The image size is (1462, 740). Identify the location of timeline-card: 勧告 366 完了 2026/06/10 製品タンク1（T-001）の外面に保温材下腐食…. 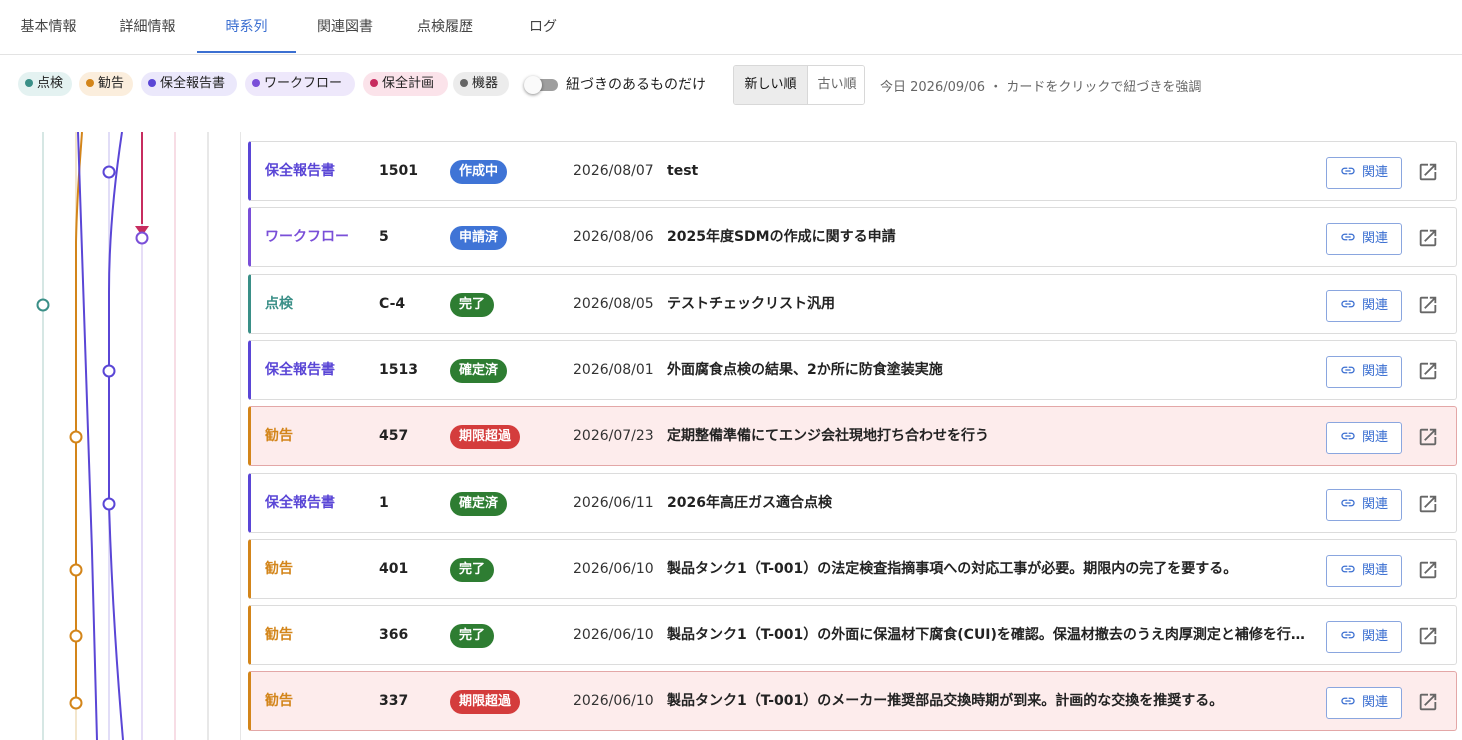
(852, 635).